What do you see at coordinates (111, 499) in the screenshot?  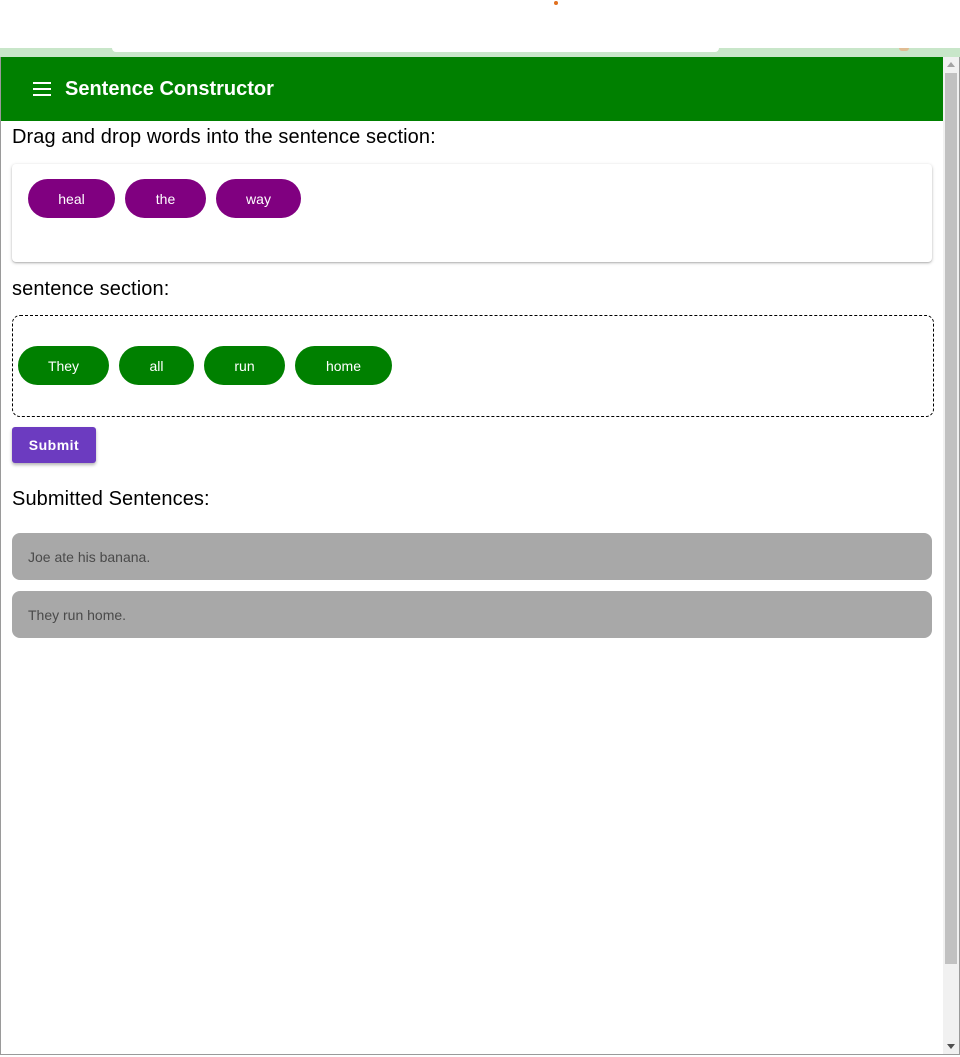 I see `submitted-sentences-heading: Submitted Sentences:` at bounding box center [111, 499].